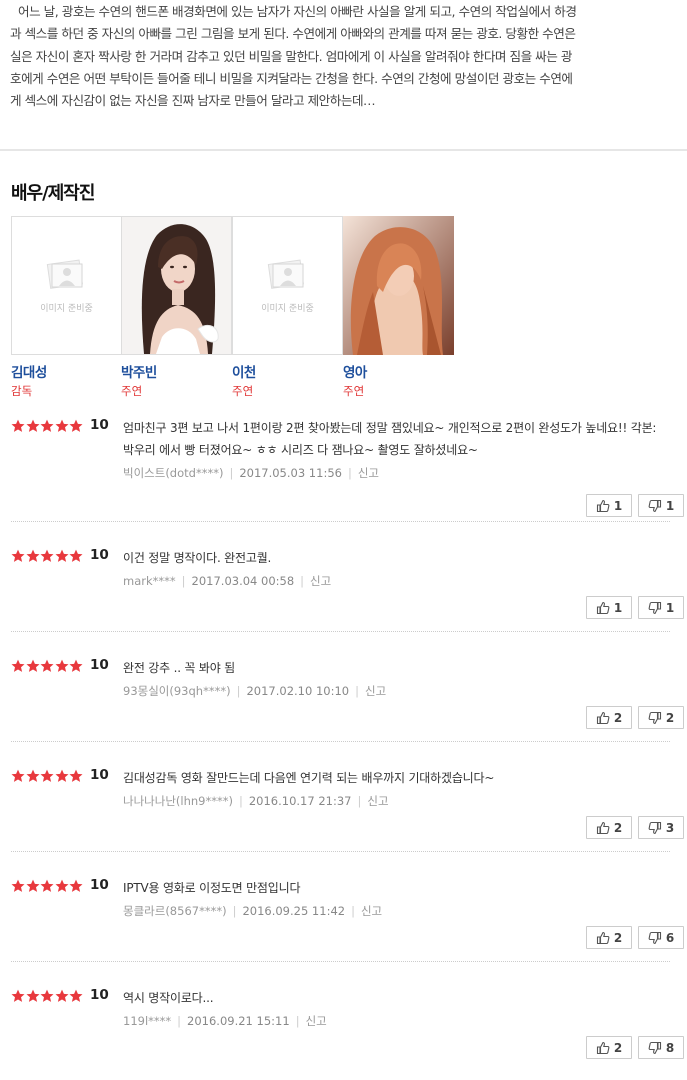  Describe the element at coordinates (22, 391) in the screenshot. I see `cast-role: 감독` at that location.